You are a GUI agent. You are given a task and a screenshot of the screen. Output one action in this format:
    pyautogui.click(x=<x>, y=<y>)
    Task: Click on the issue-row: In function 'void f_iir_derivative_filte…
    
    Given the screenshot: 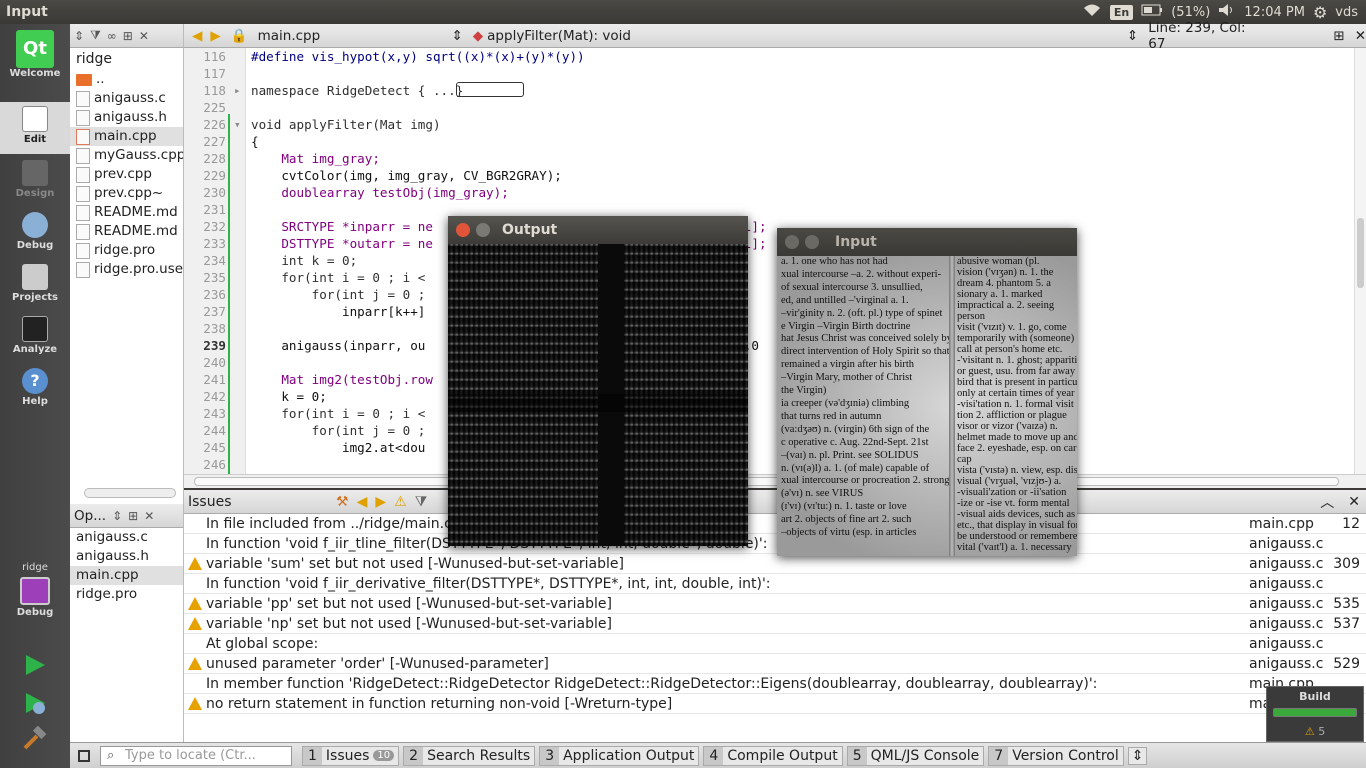 What is the action you would take?
    pyautogui.click(x=775, y=584)
    